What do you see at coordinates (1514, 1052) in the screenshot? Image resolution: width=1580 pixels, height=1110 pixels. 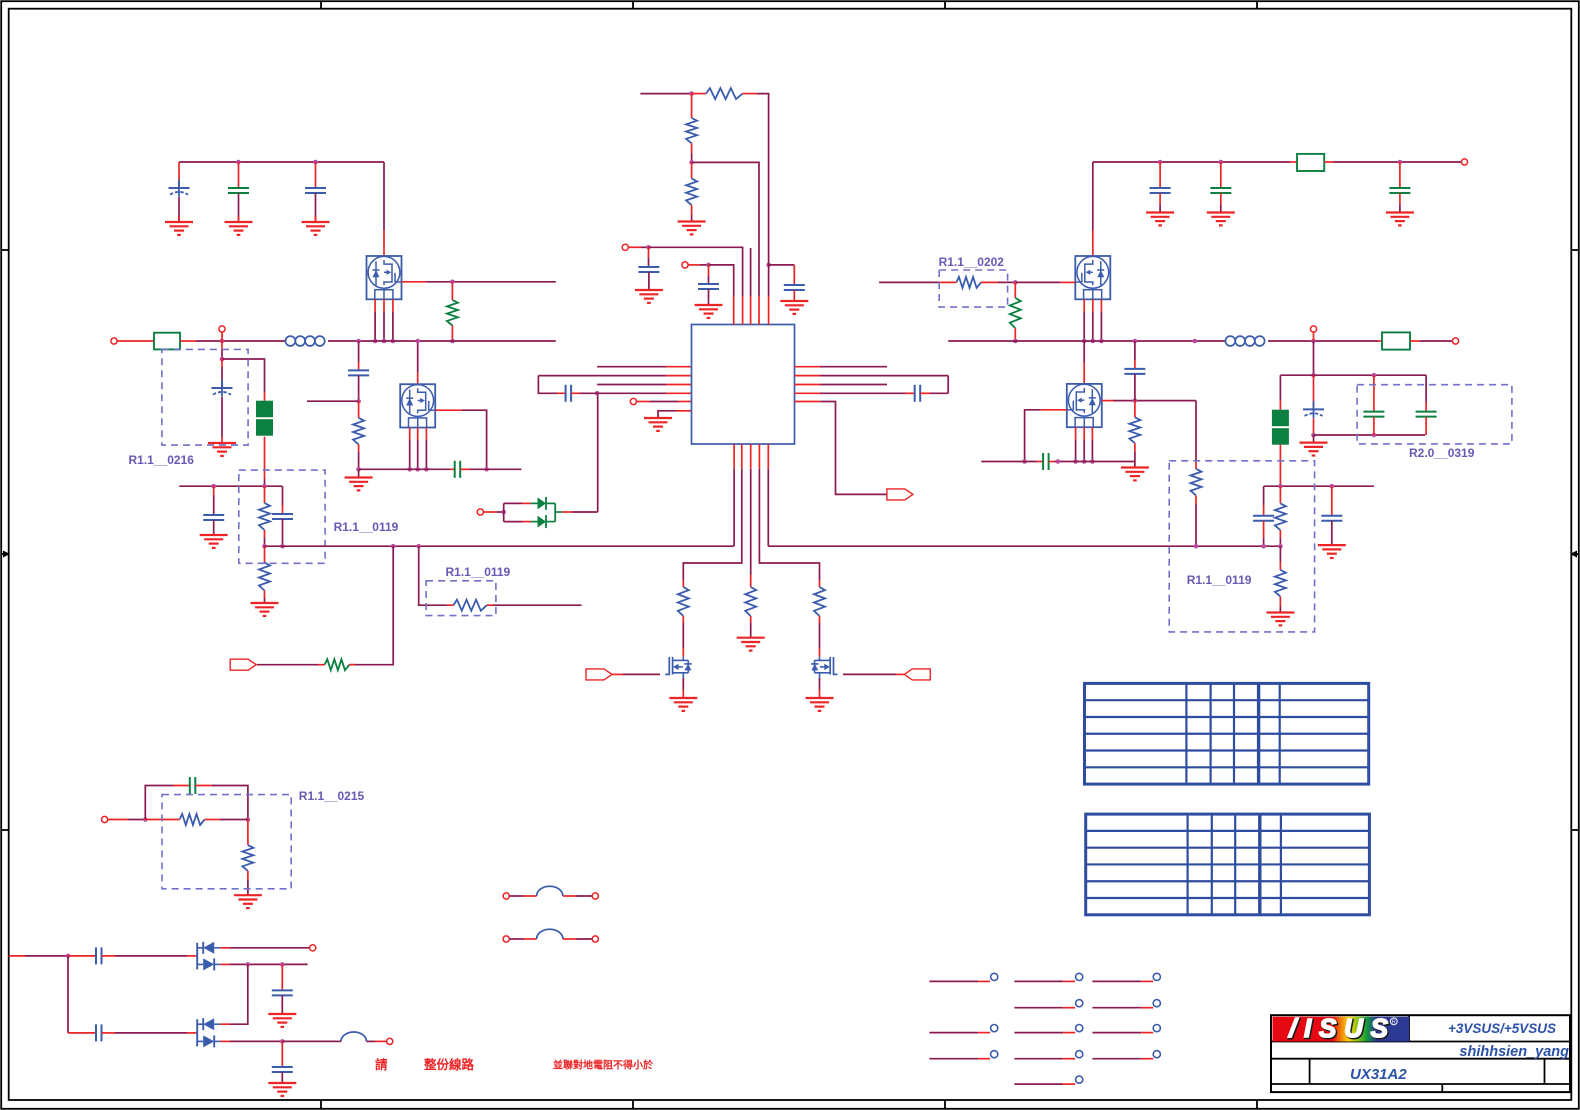 I see `svg-text: shihhsien_yang` at bounding box center [1514, 1052].